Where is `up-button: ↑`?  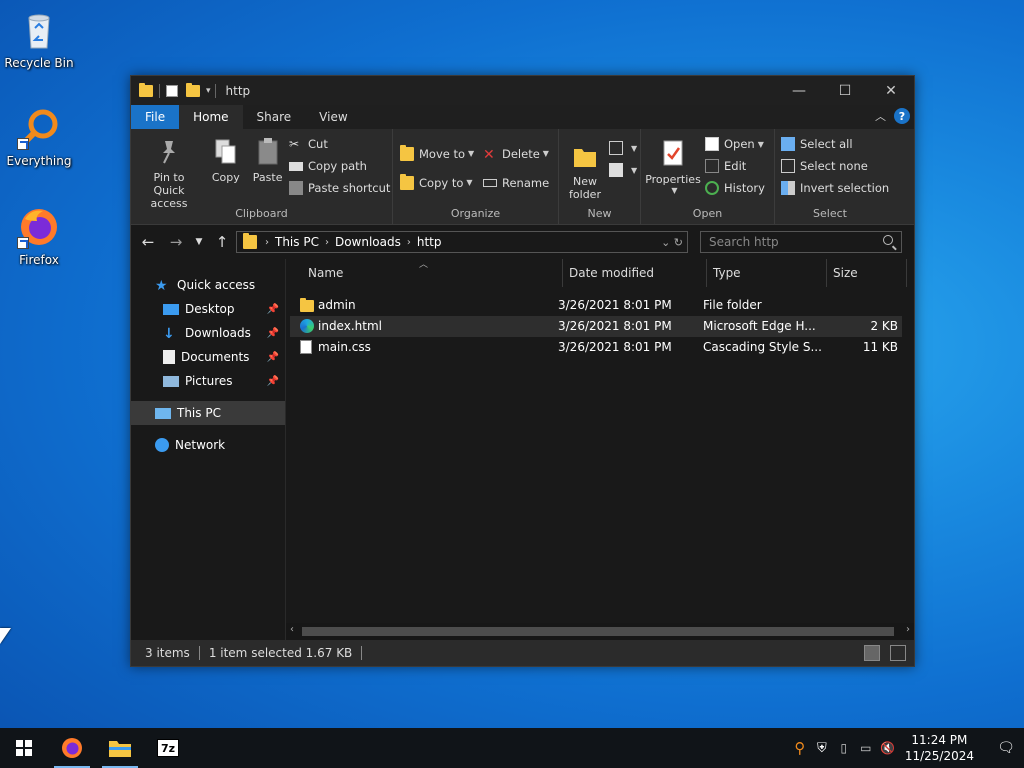
up-button: ↑ is located at coordinates (222, 242).